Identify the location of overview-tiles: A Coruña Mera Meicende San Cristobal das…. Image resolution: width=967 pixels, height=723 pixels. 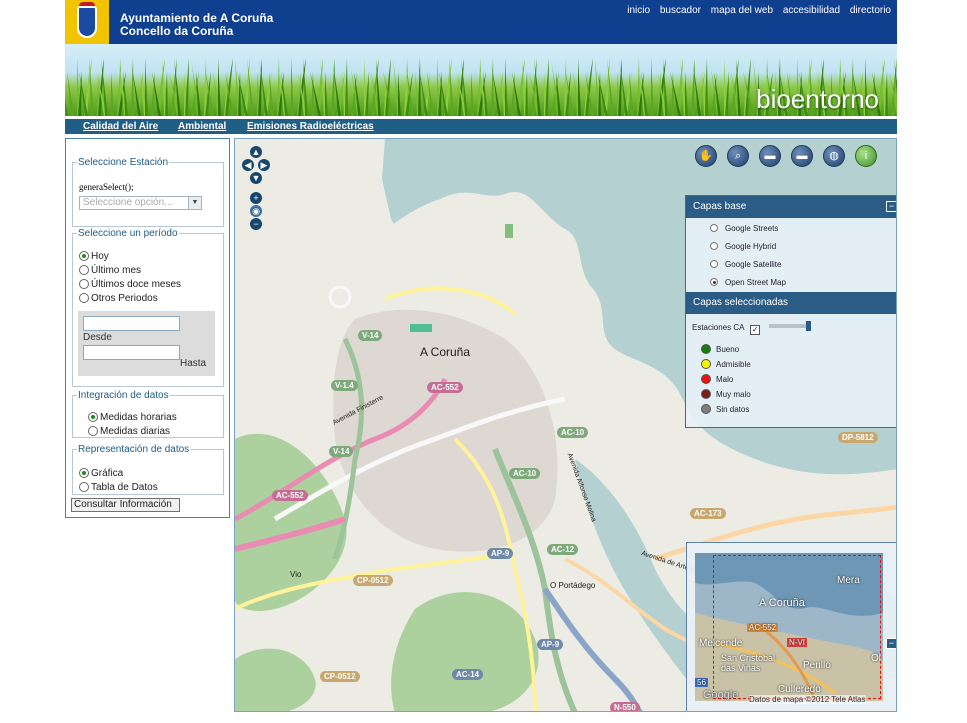
(789, 627).